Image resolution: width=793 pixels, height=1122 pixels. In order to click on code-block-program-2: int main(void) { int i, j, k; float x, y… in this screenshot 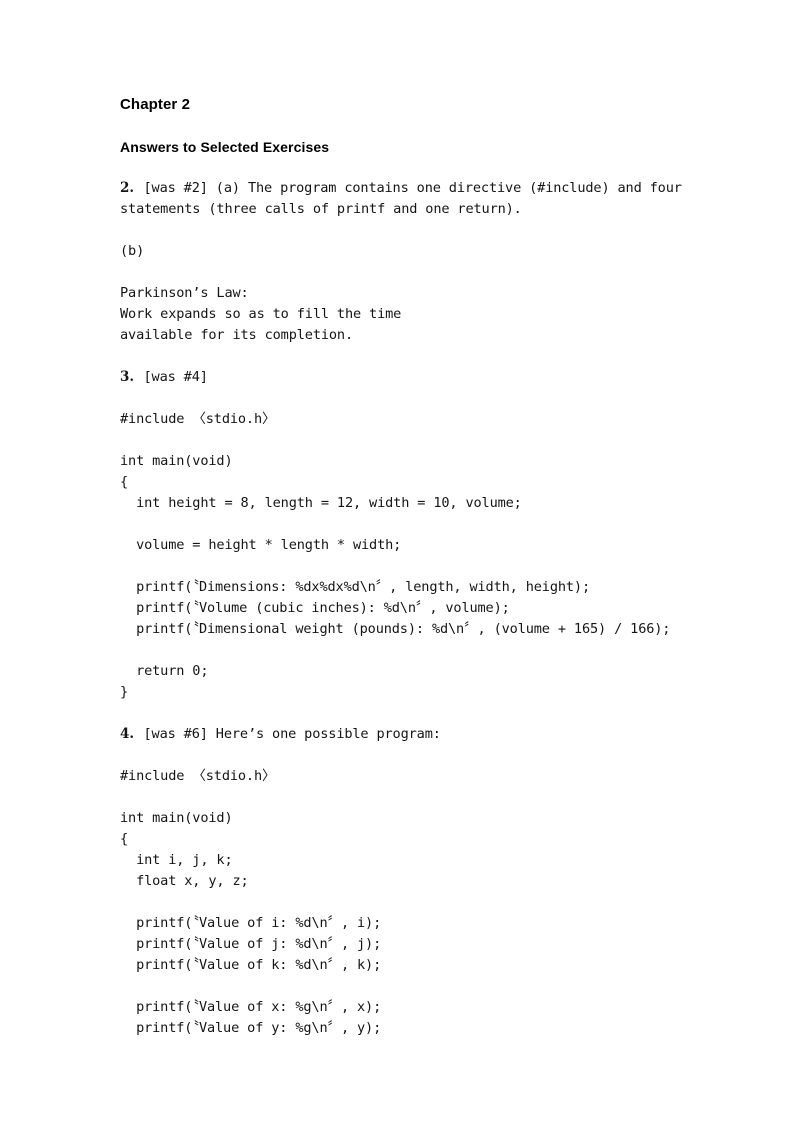, I will do `click(251, 923)`.